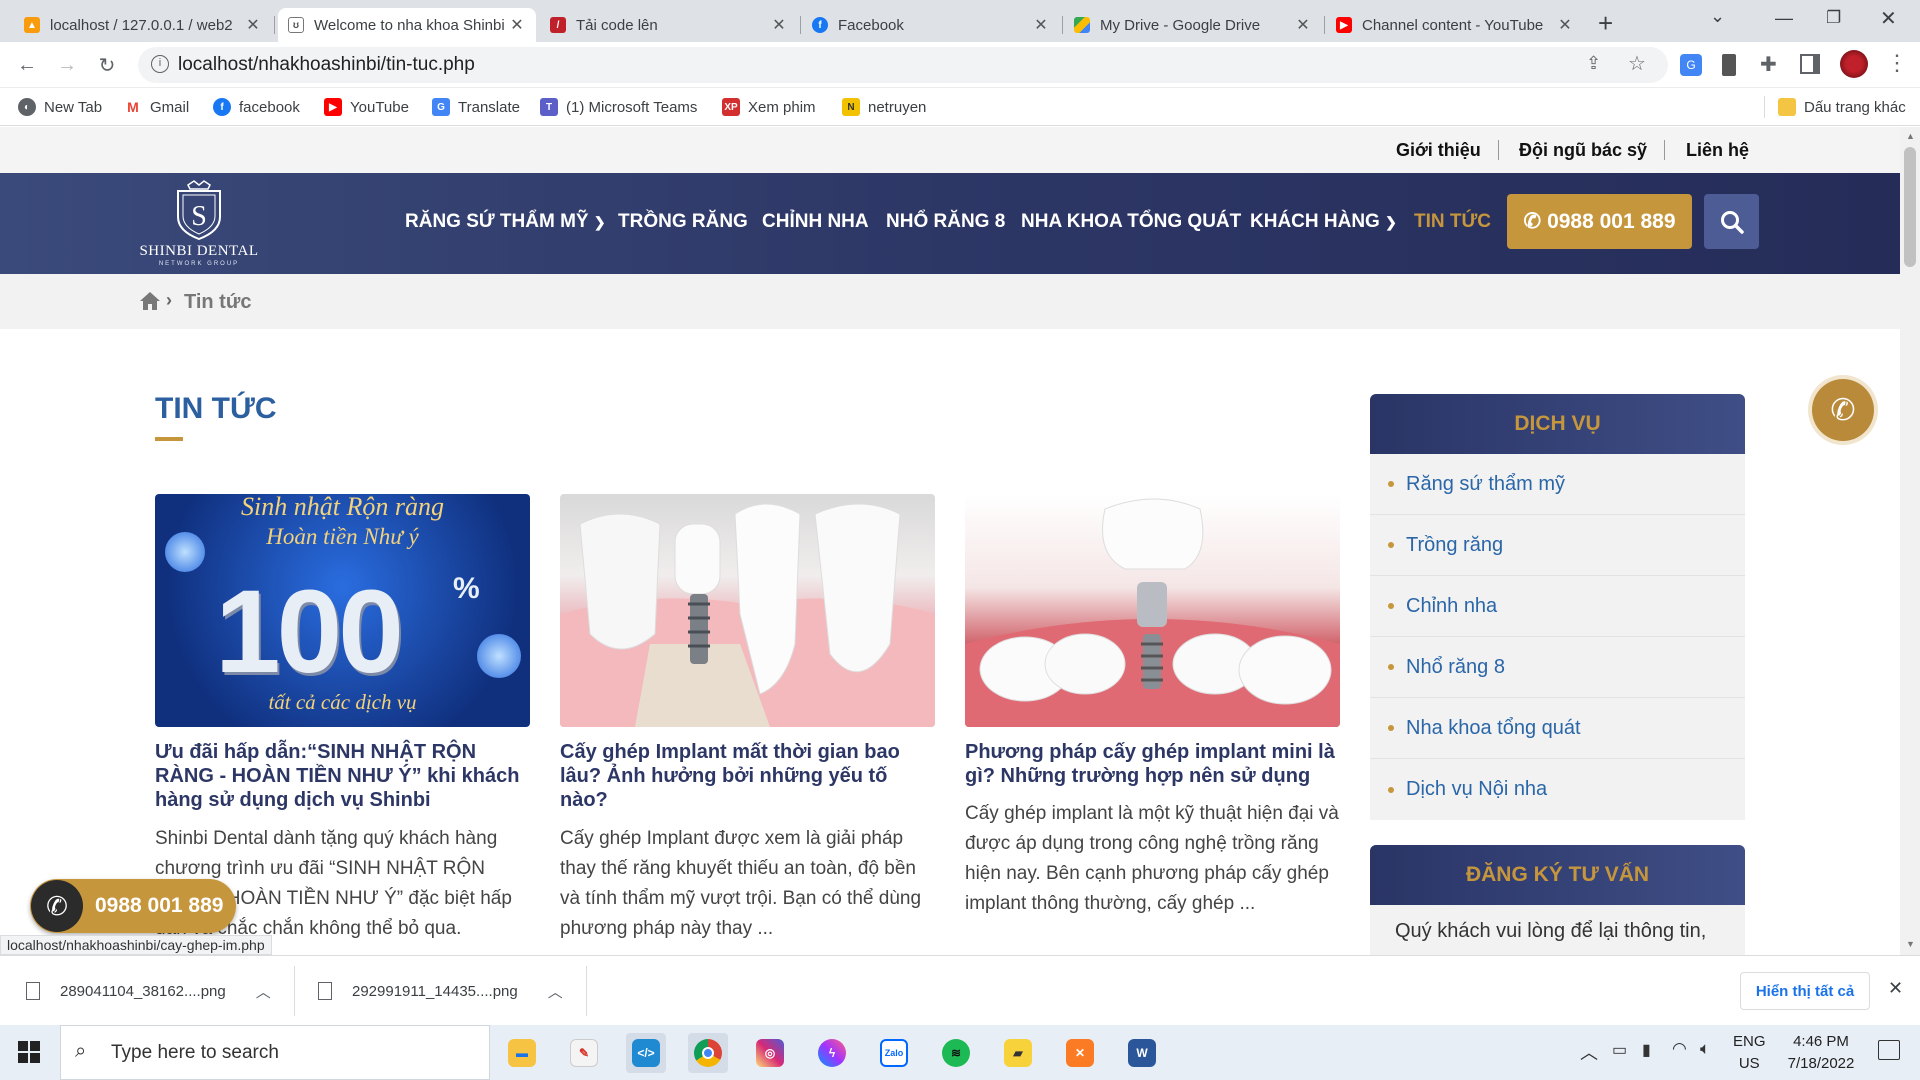 This screenshot has width=1920, height=1080. What do you see at coordinates (618, 107) in the screenshot?
I see `bookmark-teams: T (1) Microsoft Teams` at bounding box center [618, 107].